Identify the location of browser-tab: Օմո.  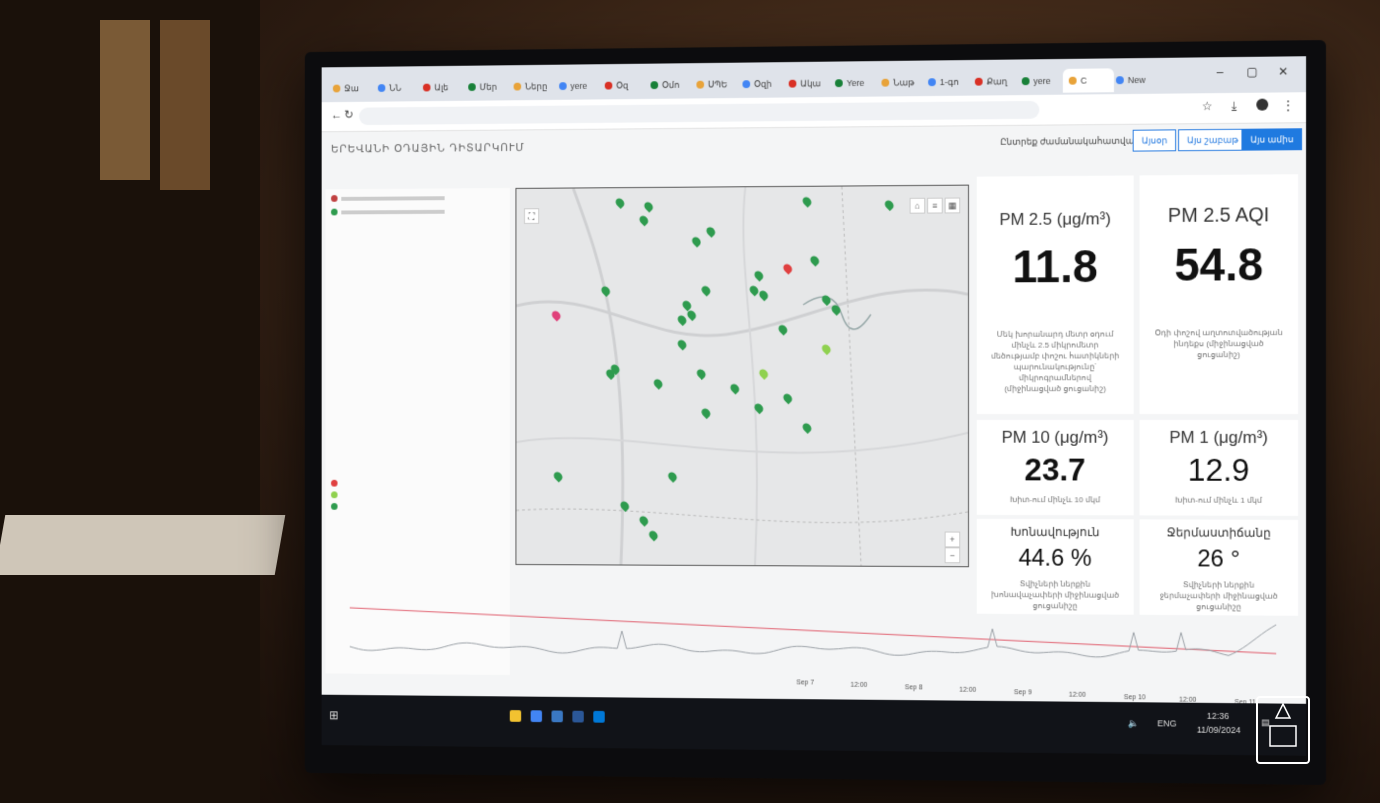
(670, 85).